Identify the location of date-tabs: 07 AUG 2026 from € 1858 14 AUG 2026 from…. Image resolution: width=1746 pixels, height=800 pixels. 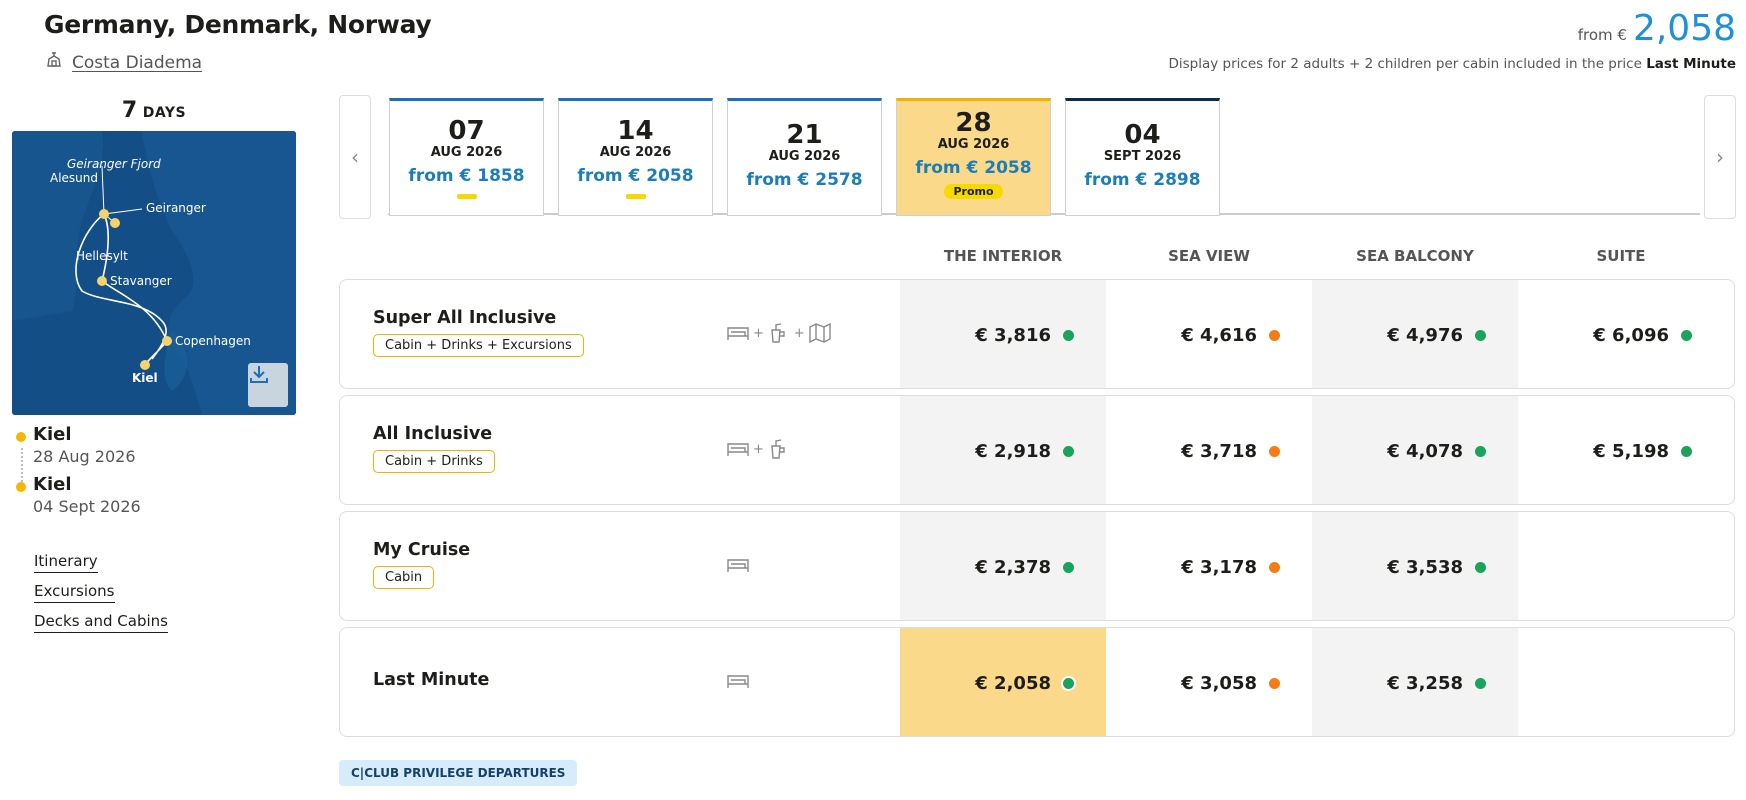
(1044, 156).